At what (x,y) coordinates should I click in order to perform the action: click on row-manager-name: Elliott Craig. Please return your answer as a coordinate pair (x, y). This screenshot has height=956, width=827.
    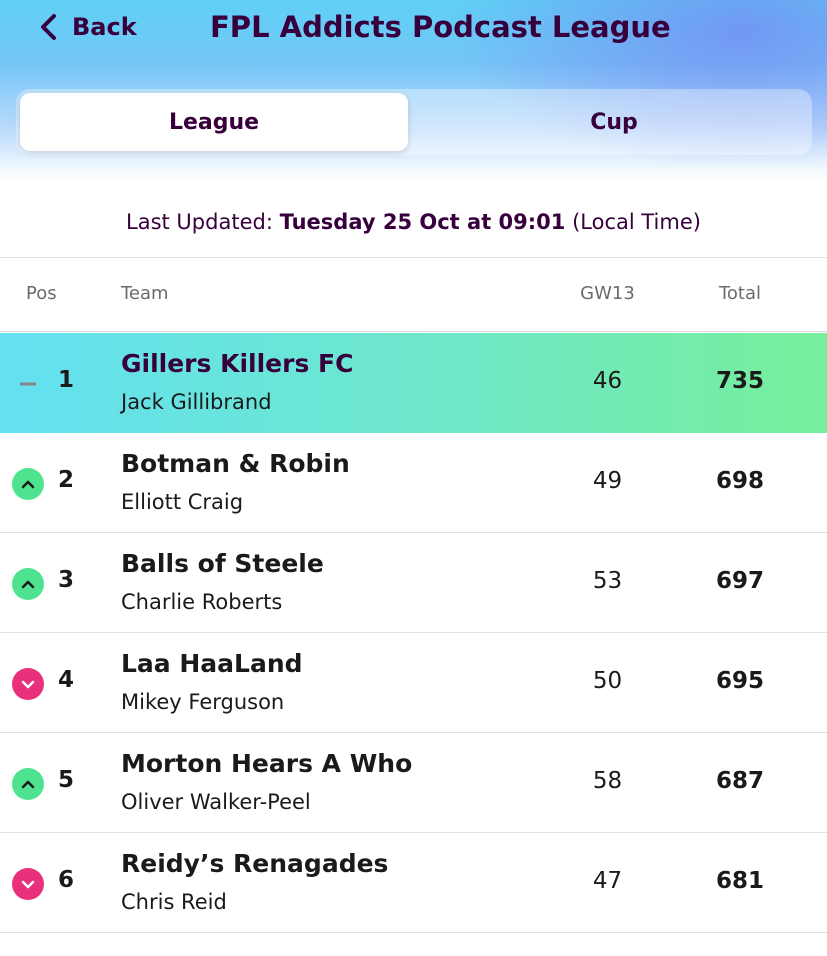
    Looking at the image, I should click on (182, 502).